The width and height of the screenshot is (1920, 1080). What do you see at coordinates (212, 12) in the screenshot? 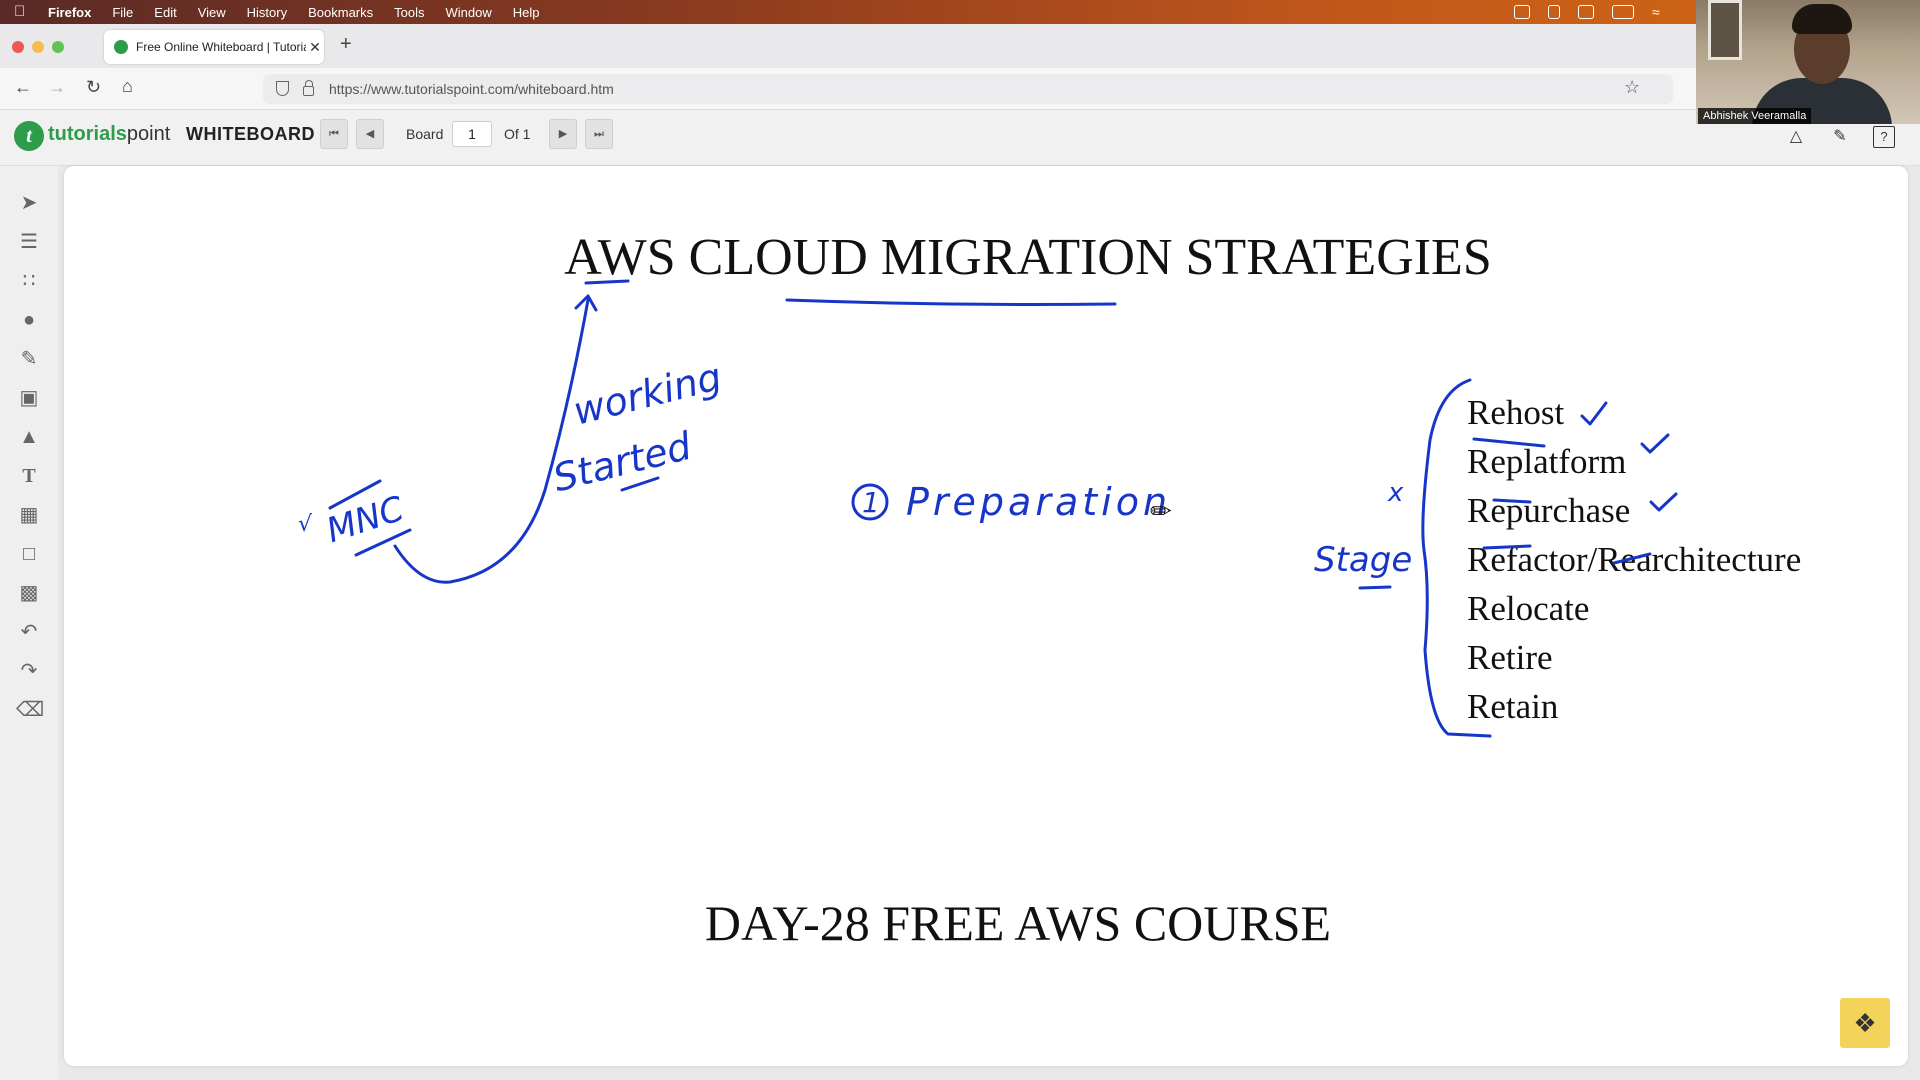
I see `menu-view: View` at bounding box center [212, 12].